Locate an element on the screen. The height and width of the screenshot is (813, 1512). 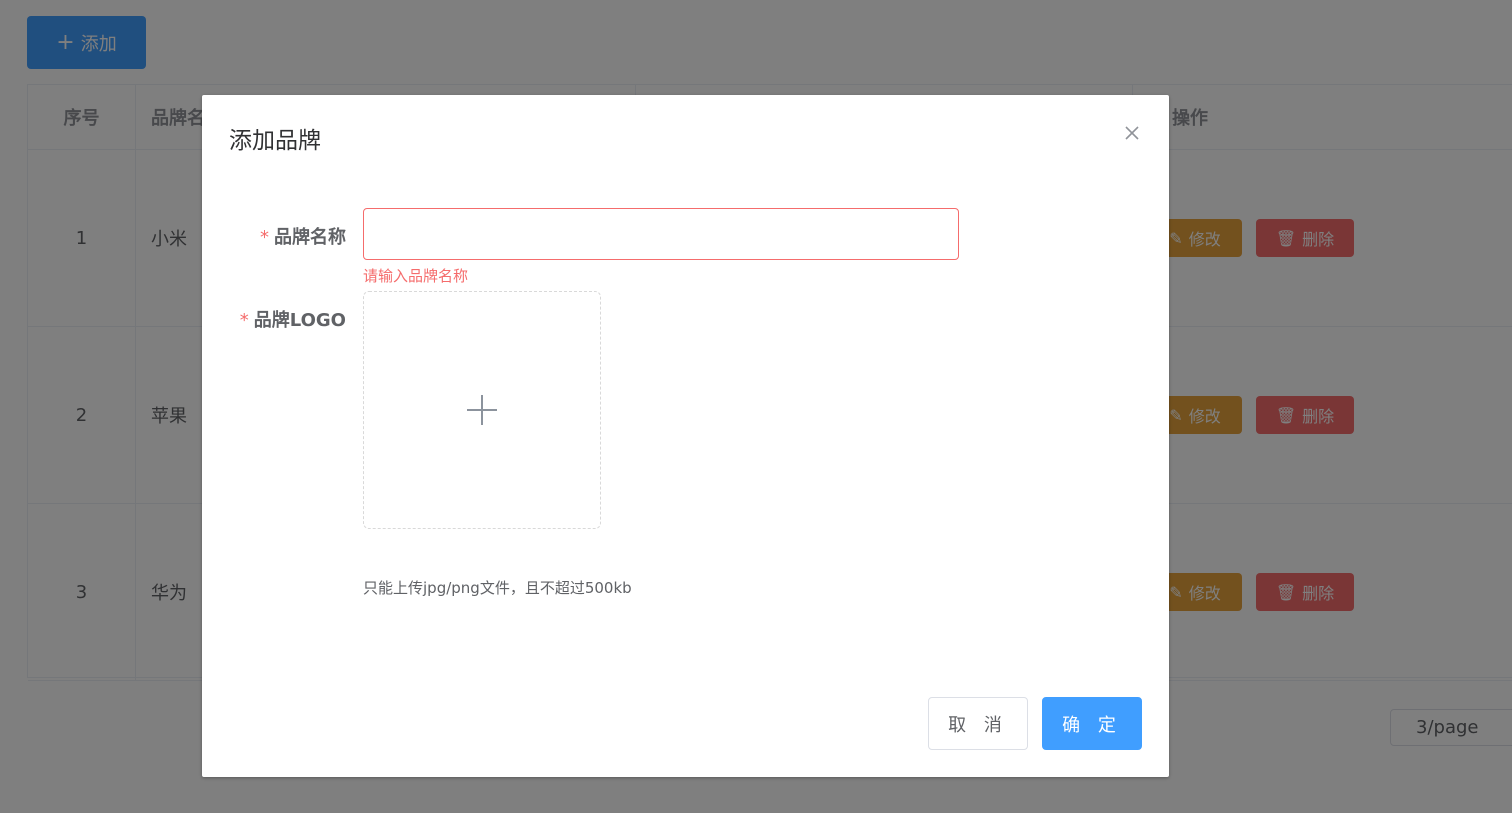
plus-icon is located at coordinates (482, 410).